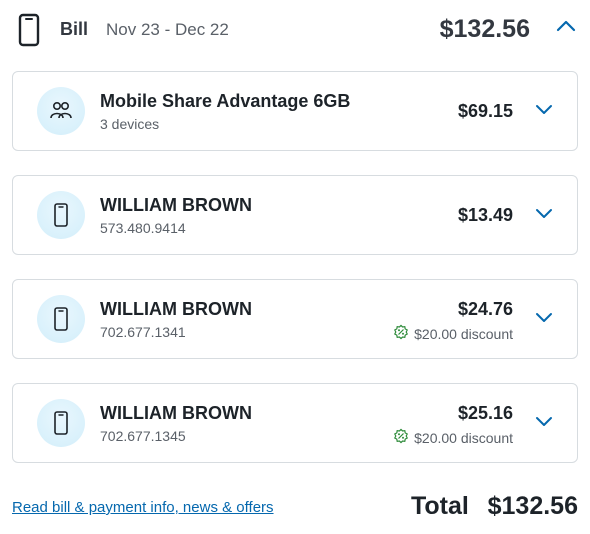 The height and width of the screenshot is (534, 590). Describe the element at coordinates (295, 30) in the screenshot. I see `bill-header: Bill Nov 23 - Dec 22 $132.56` at that location.